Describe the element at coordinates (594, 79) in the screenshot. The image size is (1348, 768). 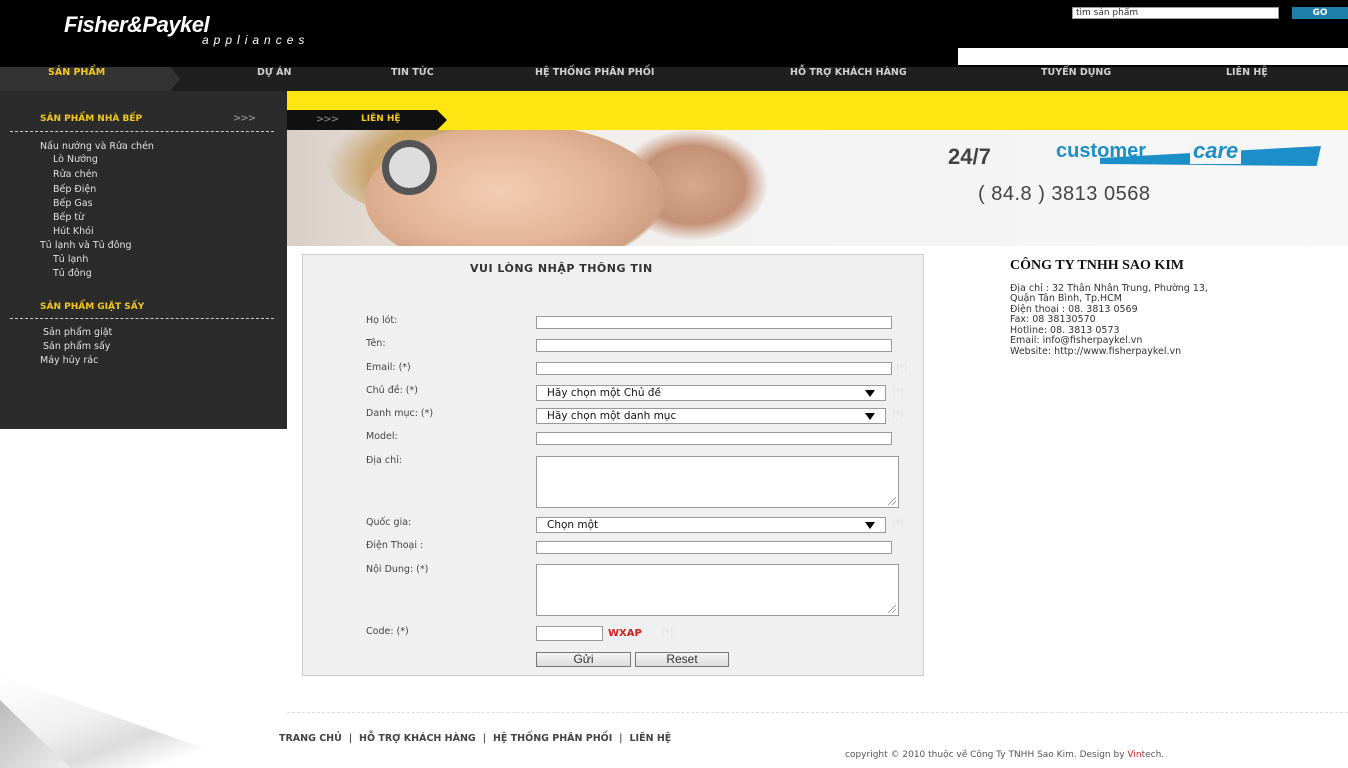
I see `nav-item-he-thong-phan-phoi: HỆ THỐNG PHÂN PHỐI` at that location.